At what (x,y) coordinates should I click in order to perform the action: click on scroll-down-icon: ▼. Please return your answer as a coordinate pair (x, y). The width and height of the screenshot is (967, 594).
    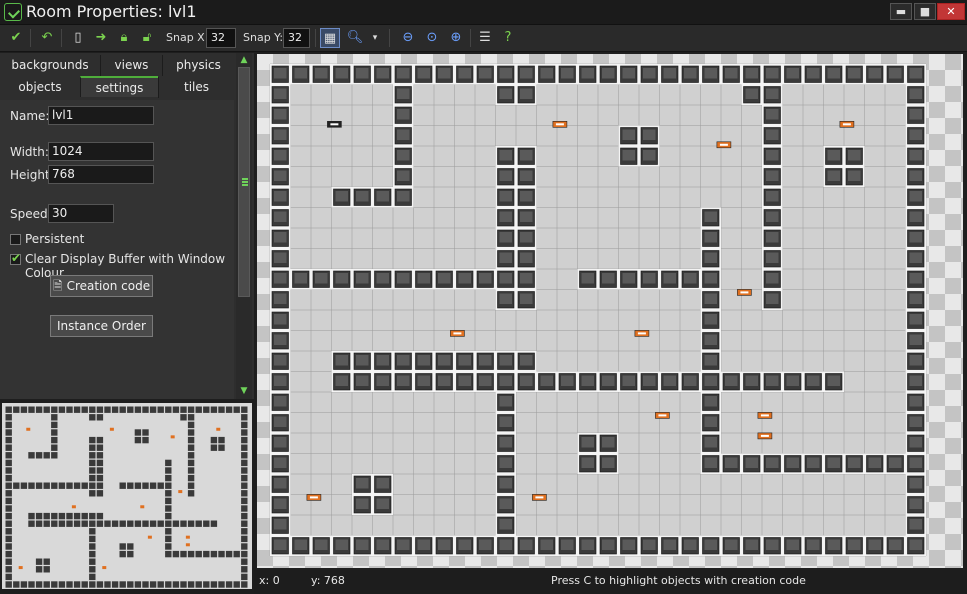
    Looking at the image, I should click on (244, 391).